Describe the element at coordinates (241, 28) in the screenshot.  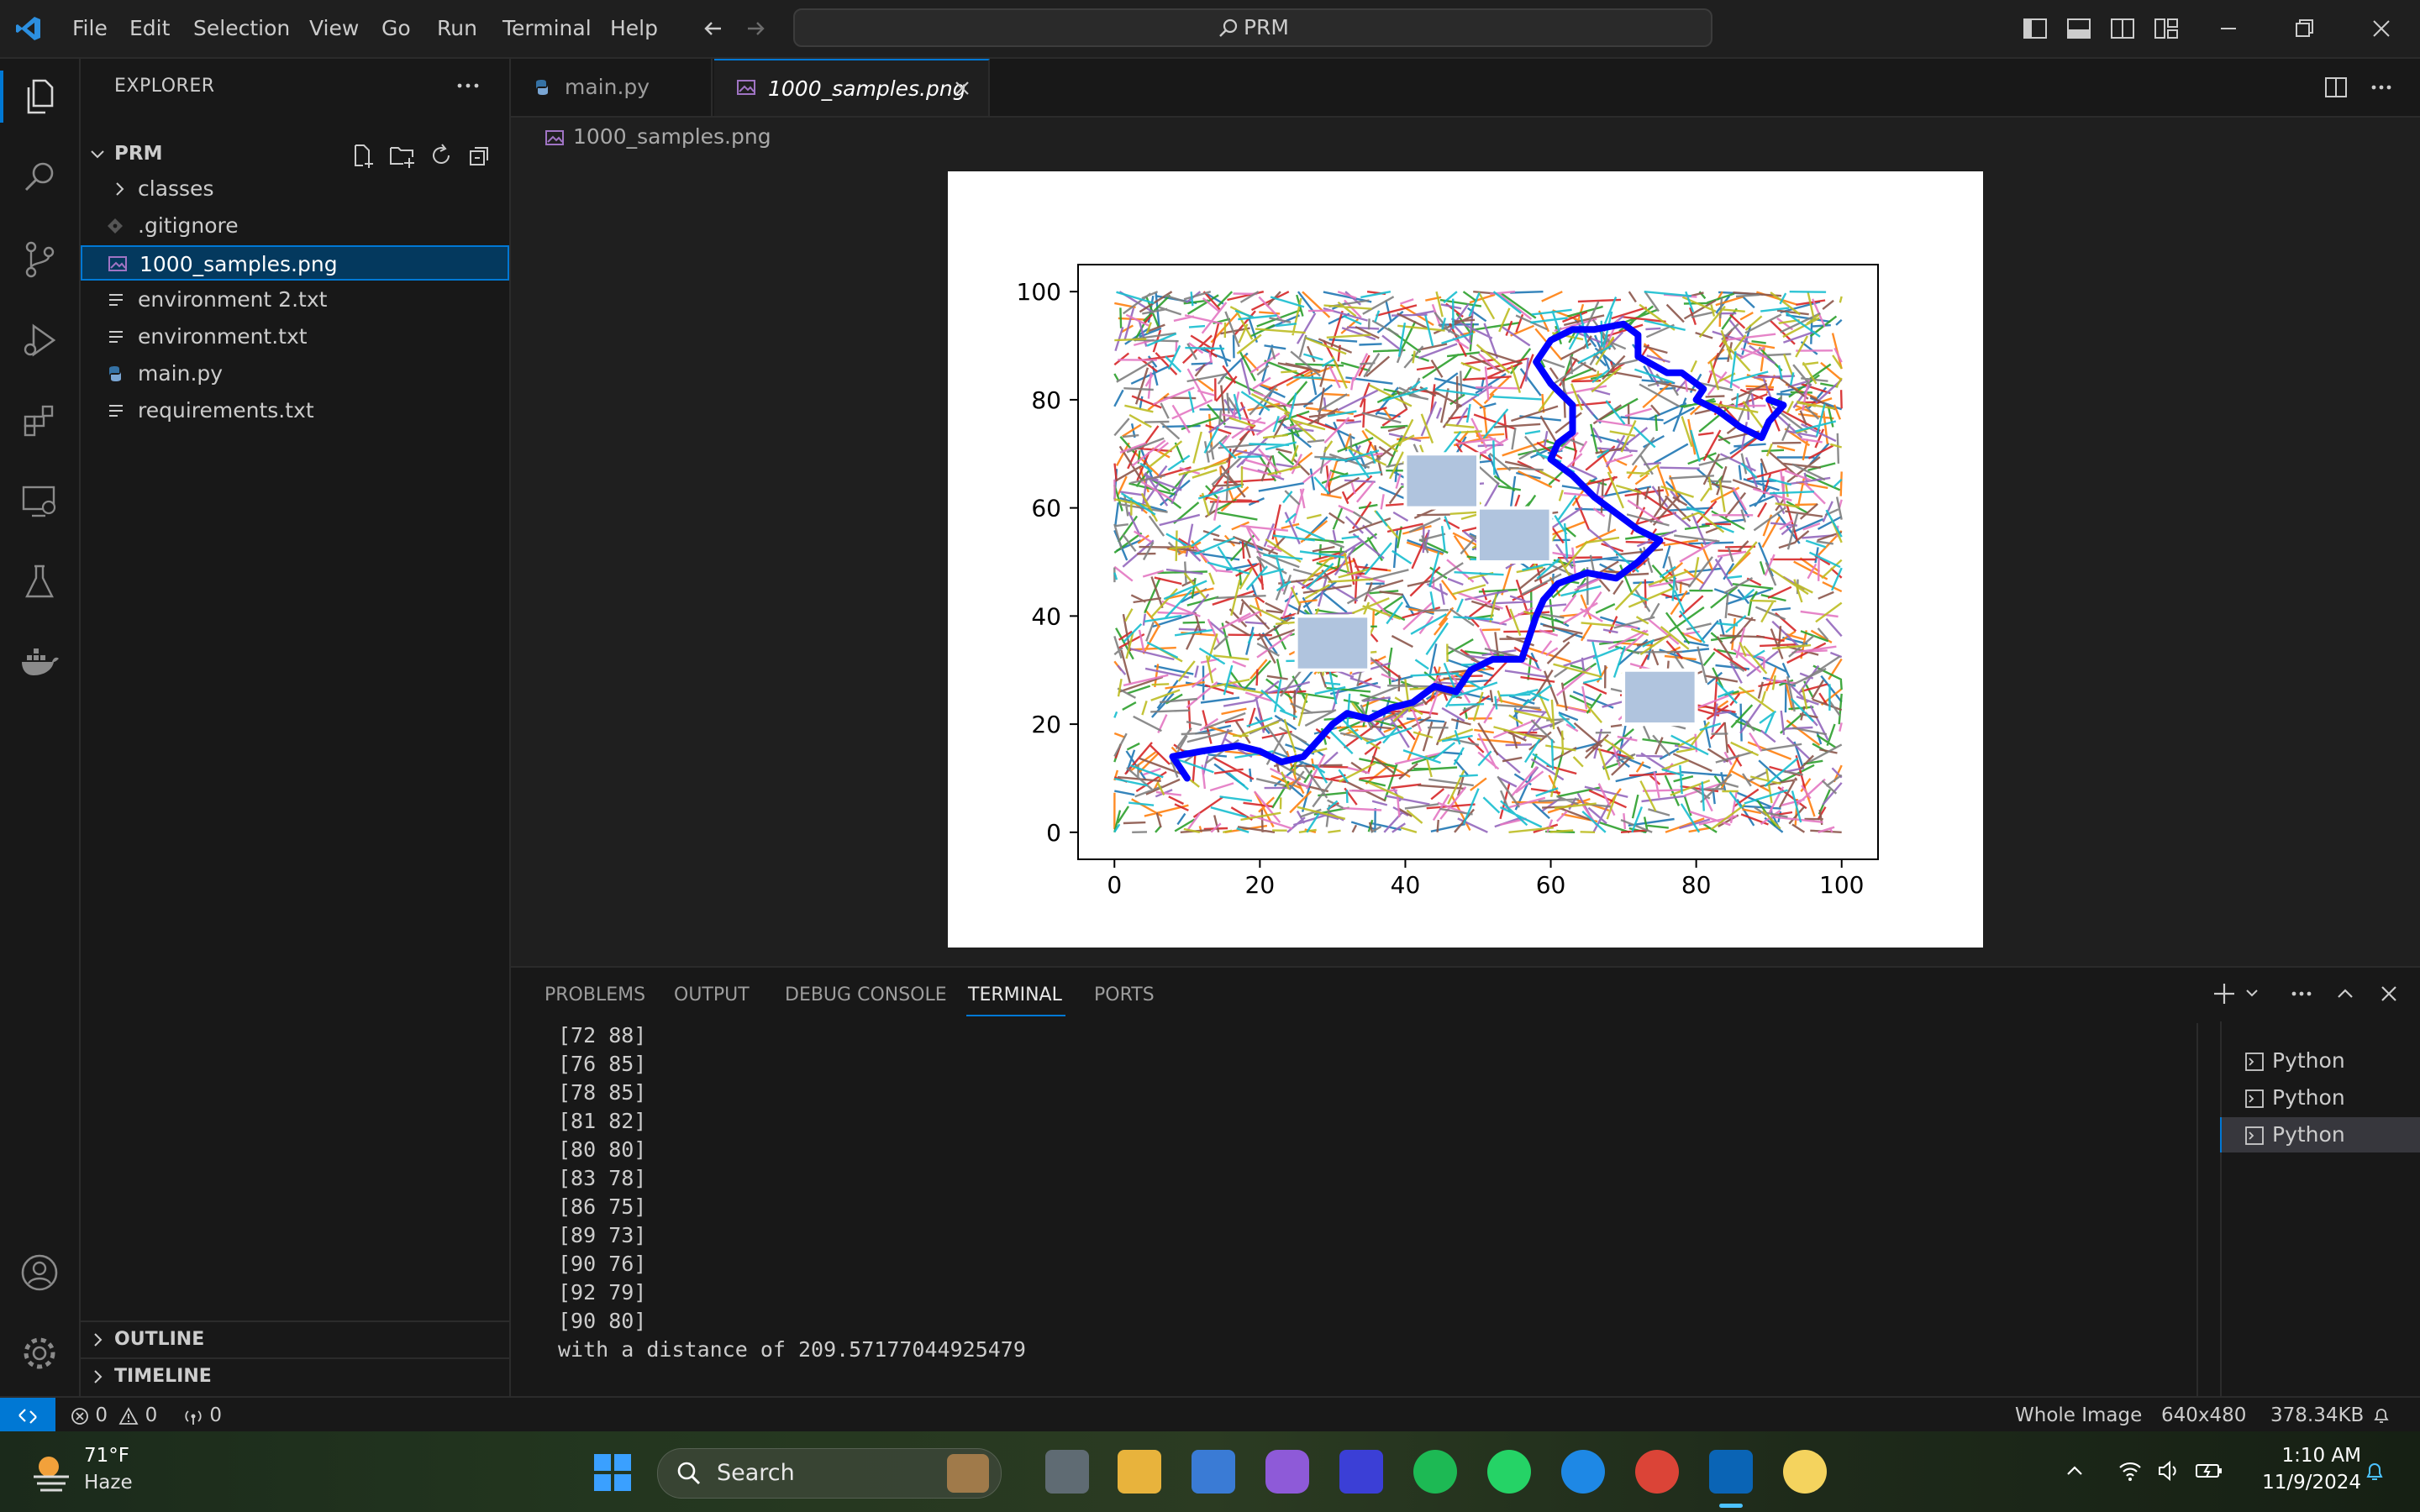
I see `menu-selection: Selection` at that location.